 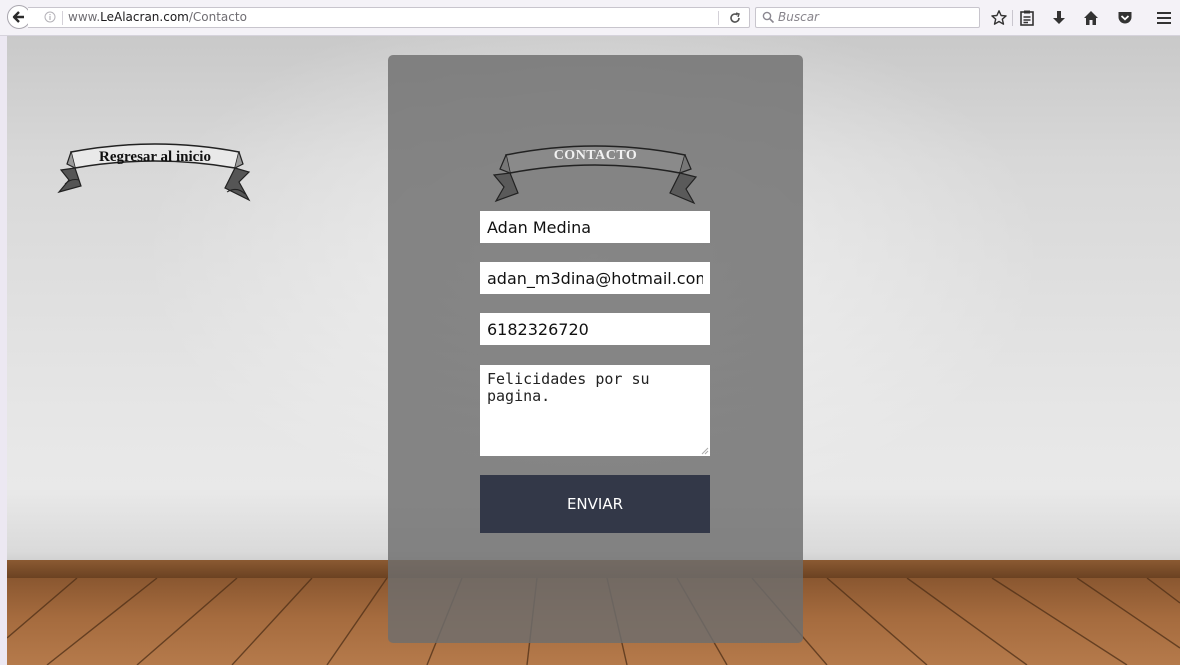 I want to click on browser-toolbar: www.LeAlacran.com/Contacto Buscar, so click(x=590, y=18).